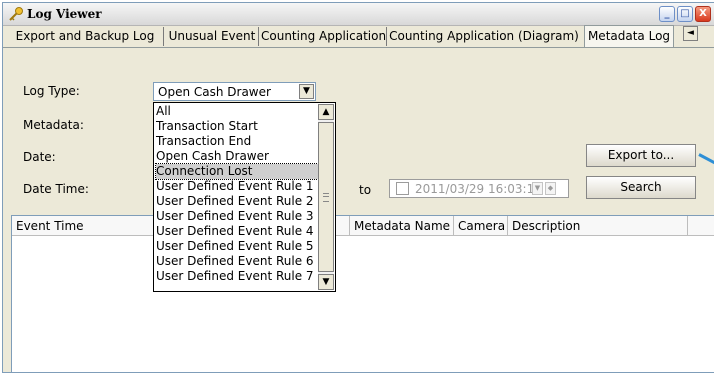 The height and width of the screenshot is (373, 714). Describe the element at coordinates (16, 14) in the screenshot. I see `key-icon` at that location.